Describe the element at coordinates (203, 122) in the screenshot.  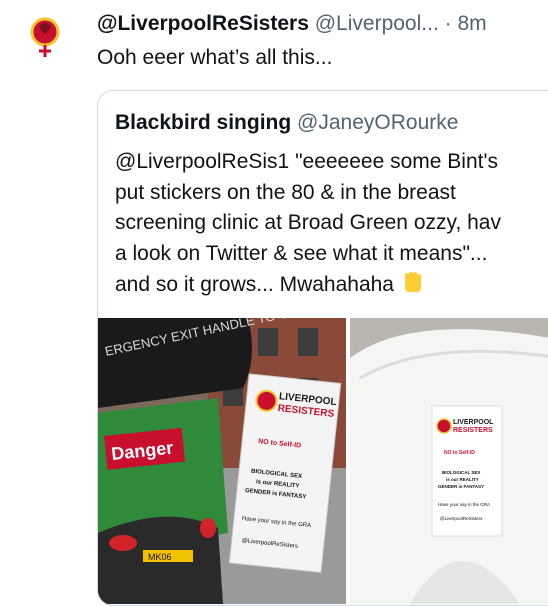
I see `quoted-author-name: Blackbird singing` at that location.